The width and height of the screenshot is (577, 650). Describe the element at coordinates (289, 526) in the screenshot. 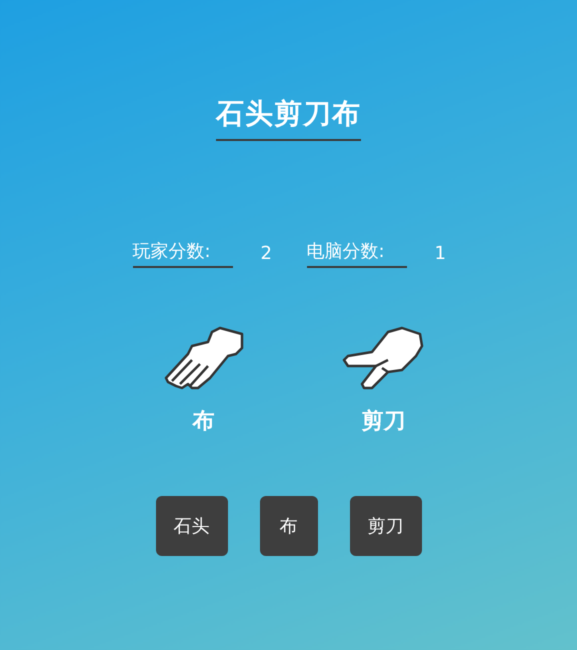

I see `choice-button: 布` at that location.